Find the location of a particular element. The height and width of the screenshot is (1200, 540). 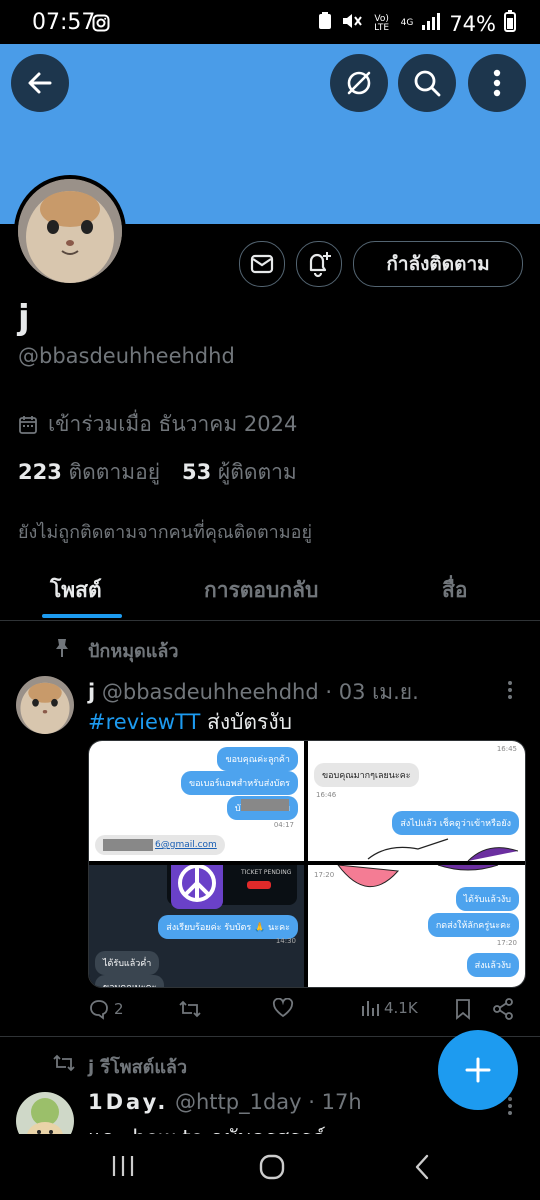

following-stat: 223 ติดตามอยู่ is located at coordinates (89, 472).